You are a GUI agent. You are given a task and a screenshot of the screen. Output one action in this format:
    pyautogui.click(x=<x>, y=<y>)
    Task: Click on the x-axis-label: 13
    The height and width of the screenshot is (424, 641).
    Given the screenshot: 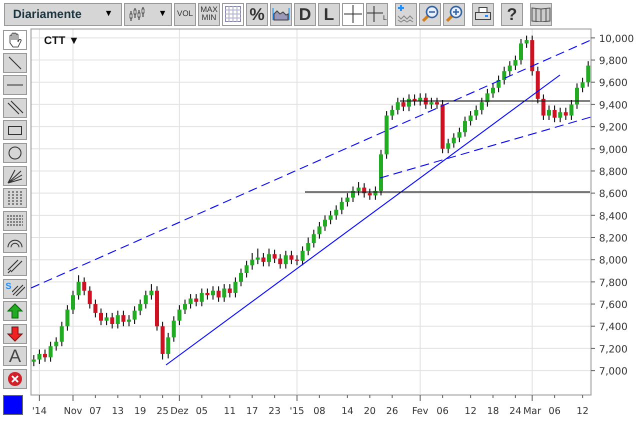 What is the action you would take?
    pyautogui.click(x=118, y=411)
    